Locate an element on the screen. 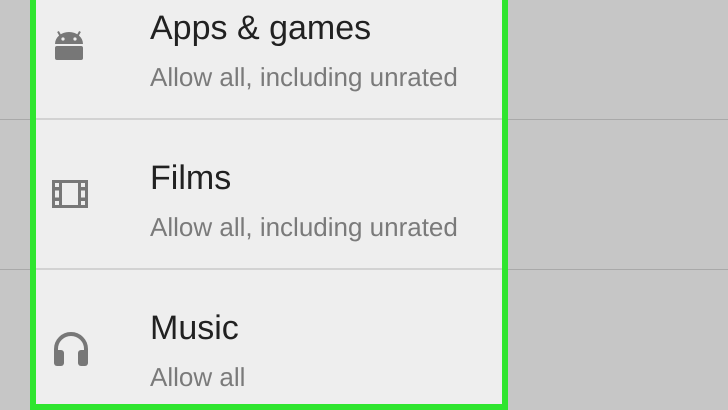 This screenshot has width=728, height=410. setting-value: Allow all is located at coordinates (198, 377).